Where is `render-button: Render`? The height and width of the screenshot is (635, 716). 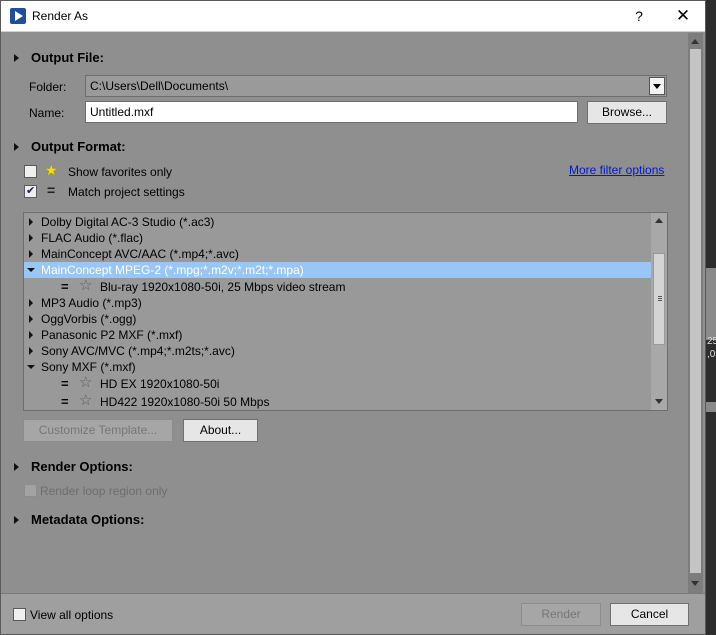
render-button: Render is located at coordinates (561, 614).